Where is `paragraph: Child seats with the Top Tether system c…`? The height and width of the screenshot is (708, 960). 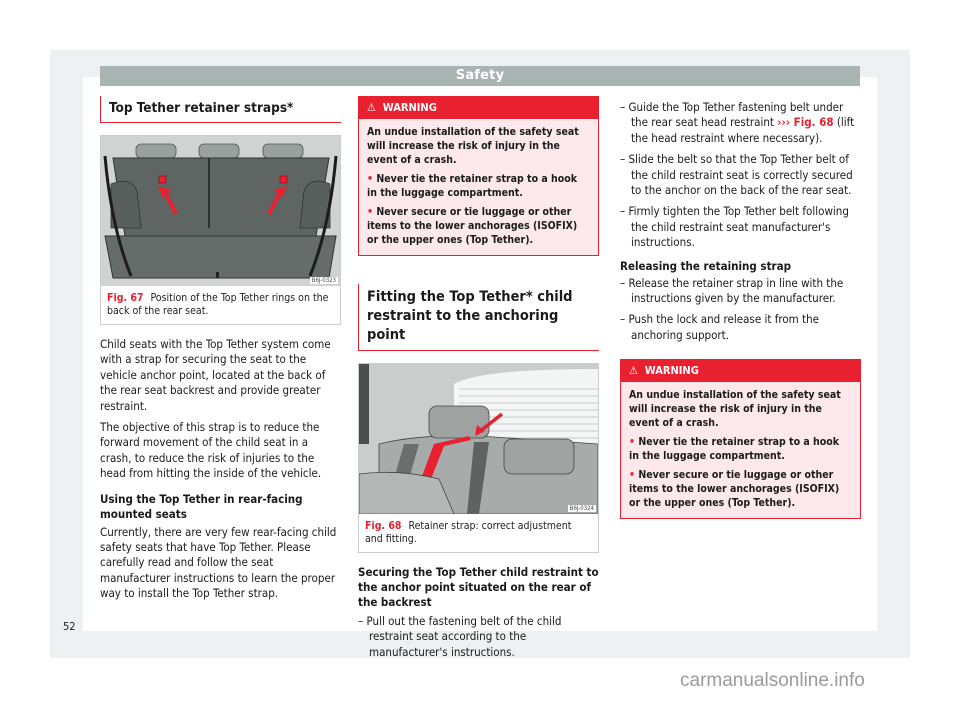
paragraph: Child seats with the Top Tether system c… is located at coordinates (215, 375).